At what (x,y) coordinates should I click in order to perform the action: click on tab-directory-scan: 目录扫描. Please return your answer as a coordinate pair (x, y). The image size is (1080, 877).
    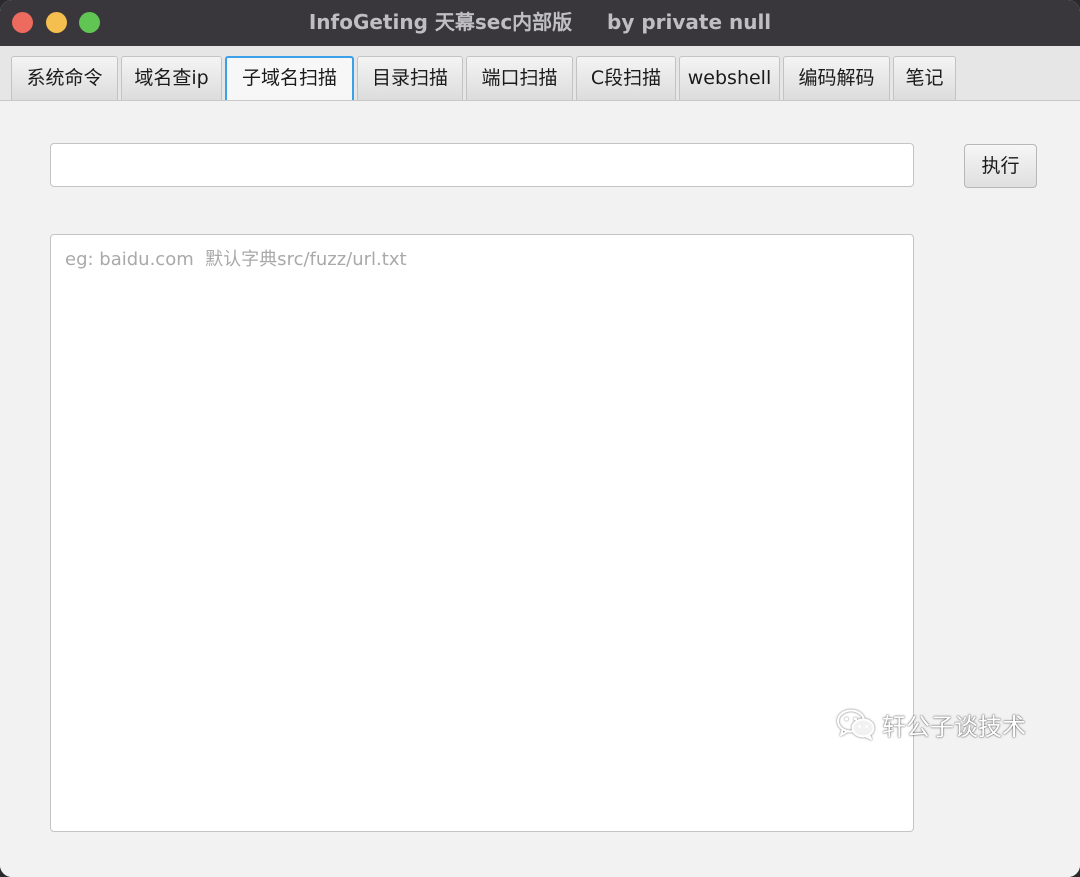
    Looking at the image, I should click on (410, 78).